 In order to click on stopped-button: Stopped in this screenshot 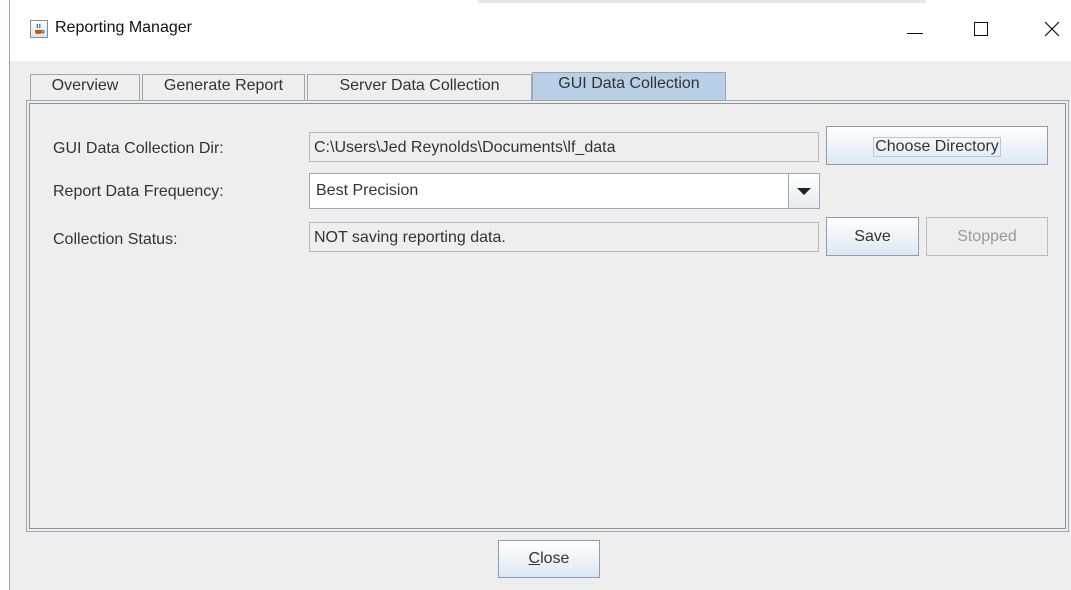, I will do `click(987, 236)`.